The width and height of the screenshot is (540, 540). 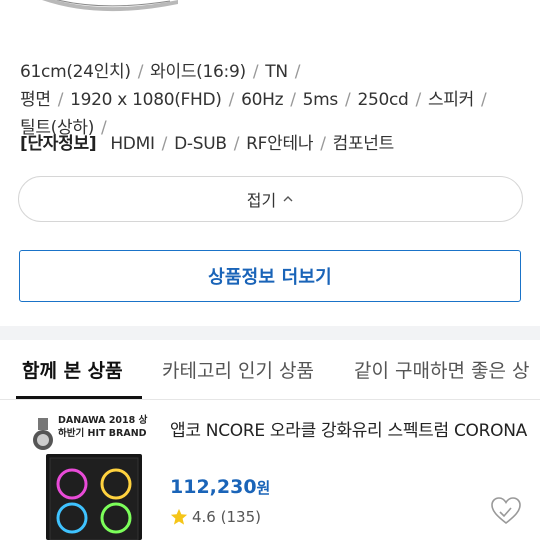 I want to click on active-tab-indicator, so click(x=79, y=397).